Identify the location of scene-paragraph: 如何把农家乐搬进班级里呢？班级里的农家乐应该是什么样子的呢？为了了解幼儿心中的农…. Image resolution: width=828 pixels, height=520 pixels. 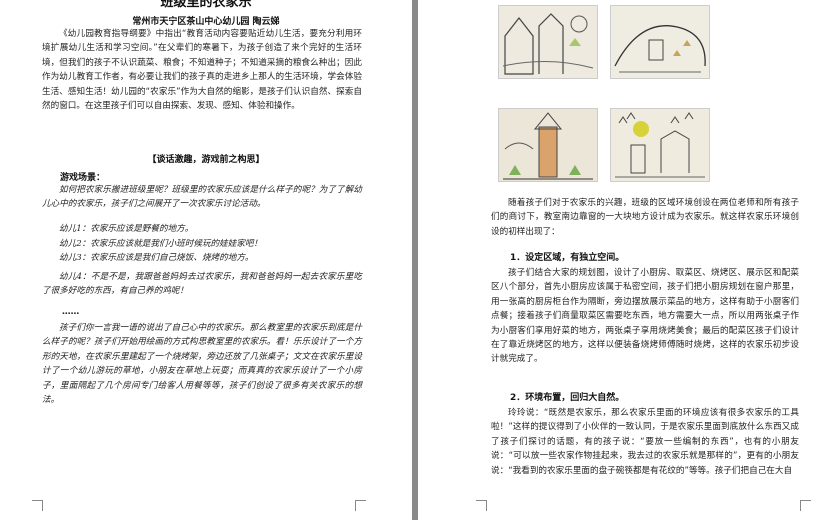
(202, 197).